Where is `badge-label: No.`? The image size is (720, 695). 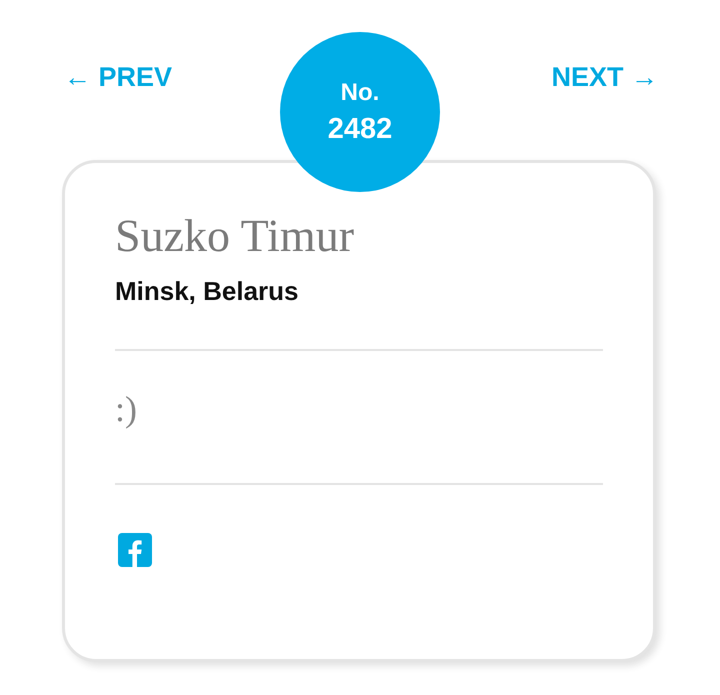
badge-label: No. is located at coordinates (360, 92).